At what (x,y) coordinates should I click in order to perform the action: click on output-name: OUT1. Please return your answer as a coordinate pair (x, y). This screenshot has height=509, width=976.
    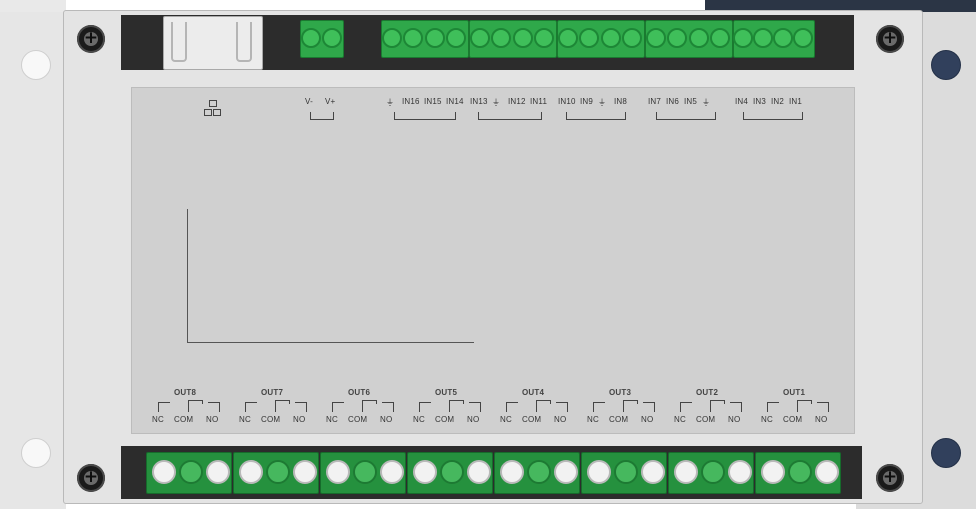
    Looking at the image, I should click on (794, 392).